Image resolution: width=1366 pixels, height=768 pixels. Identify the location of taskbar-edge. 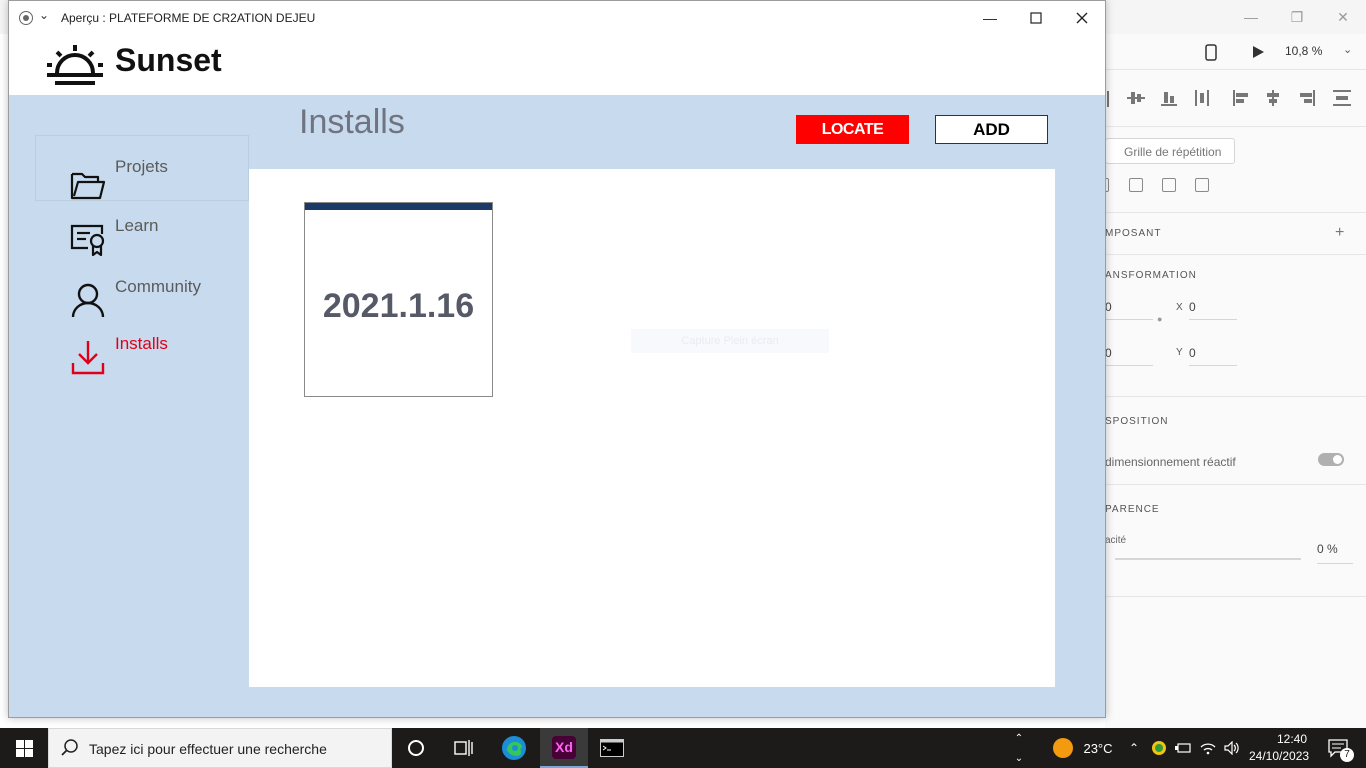
(514, 748).